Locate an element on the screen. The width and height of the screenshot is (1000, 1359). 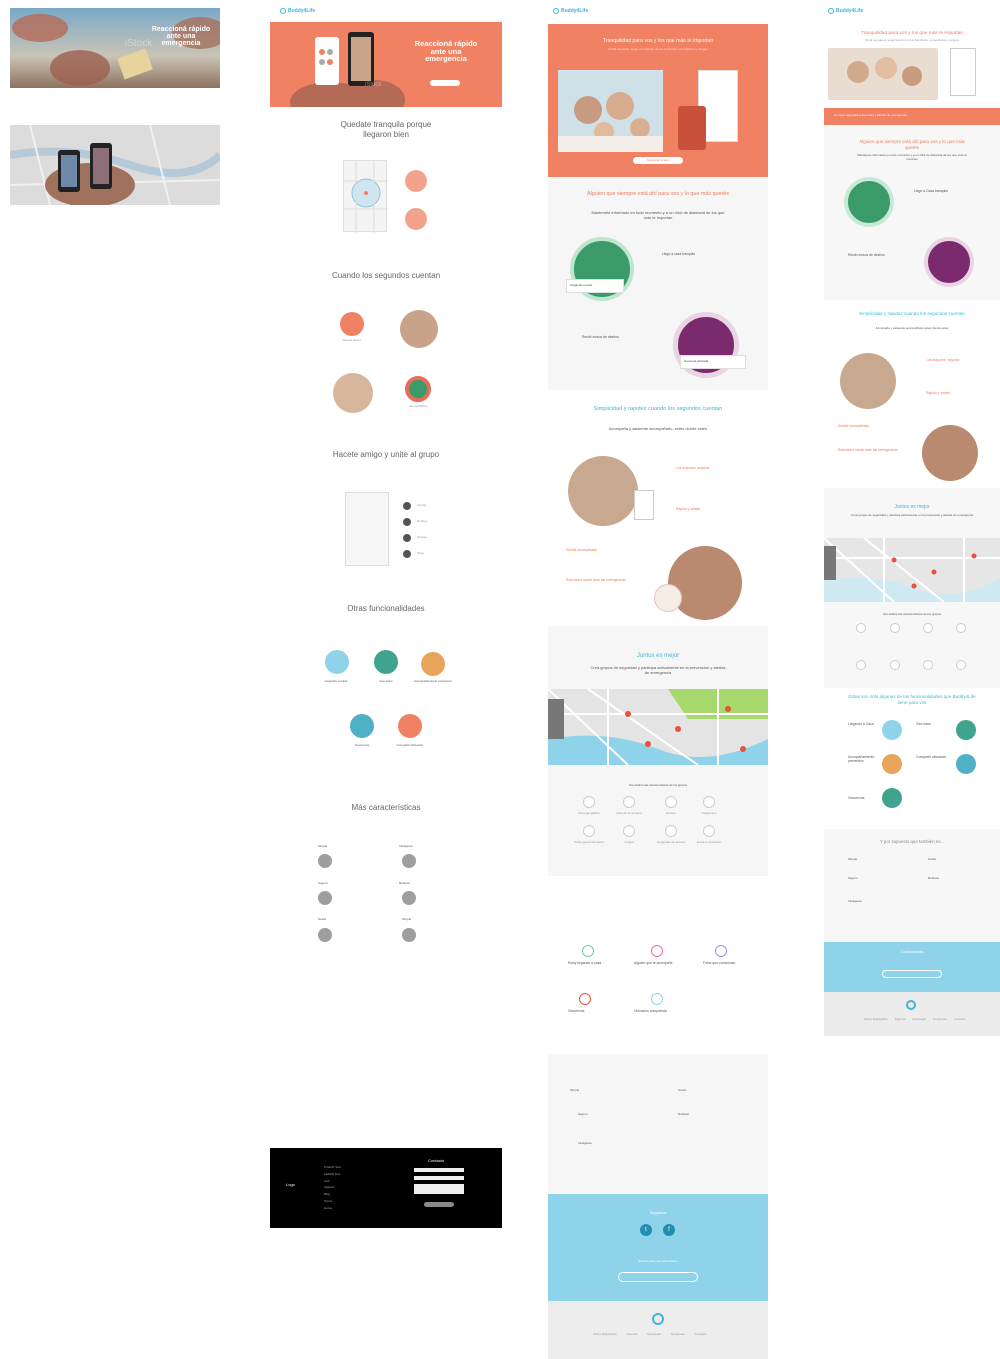
footer-link: Support is located at coordinates (332, 1188).